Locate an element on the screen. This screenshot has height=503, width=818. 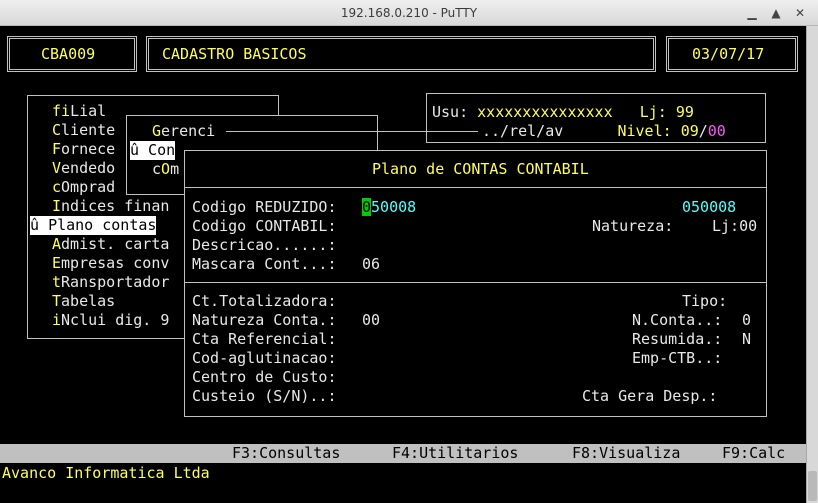
screen-title: CADASTRO BASICOS is located at coordinates (234, 54).